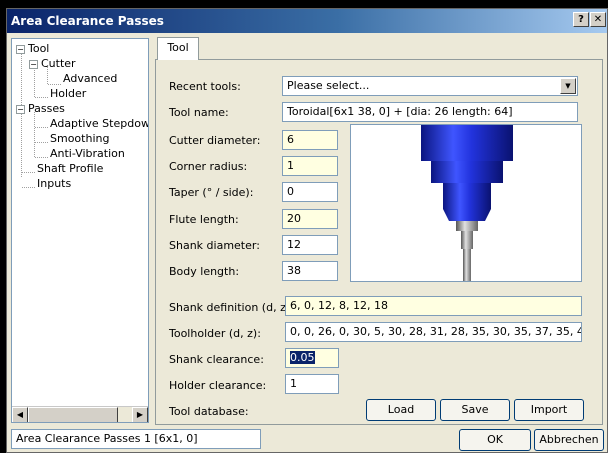 Image resolution: width=608 pixels, height=453 pixels. I want to click on shank, so click(467, 240).